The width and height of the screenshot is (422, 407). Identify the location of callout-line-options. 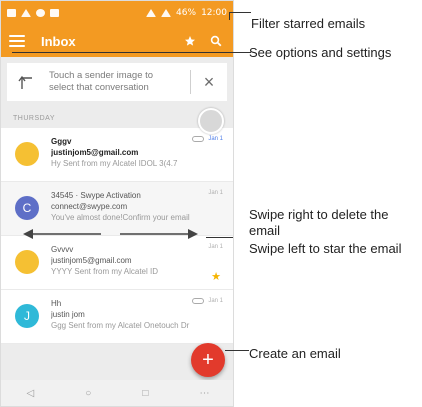
(131, 52).